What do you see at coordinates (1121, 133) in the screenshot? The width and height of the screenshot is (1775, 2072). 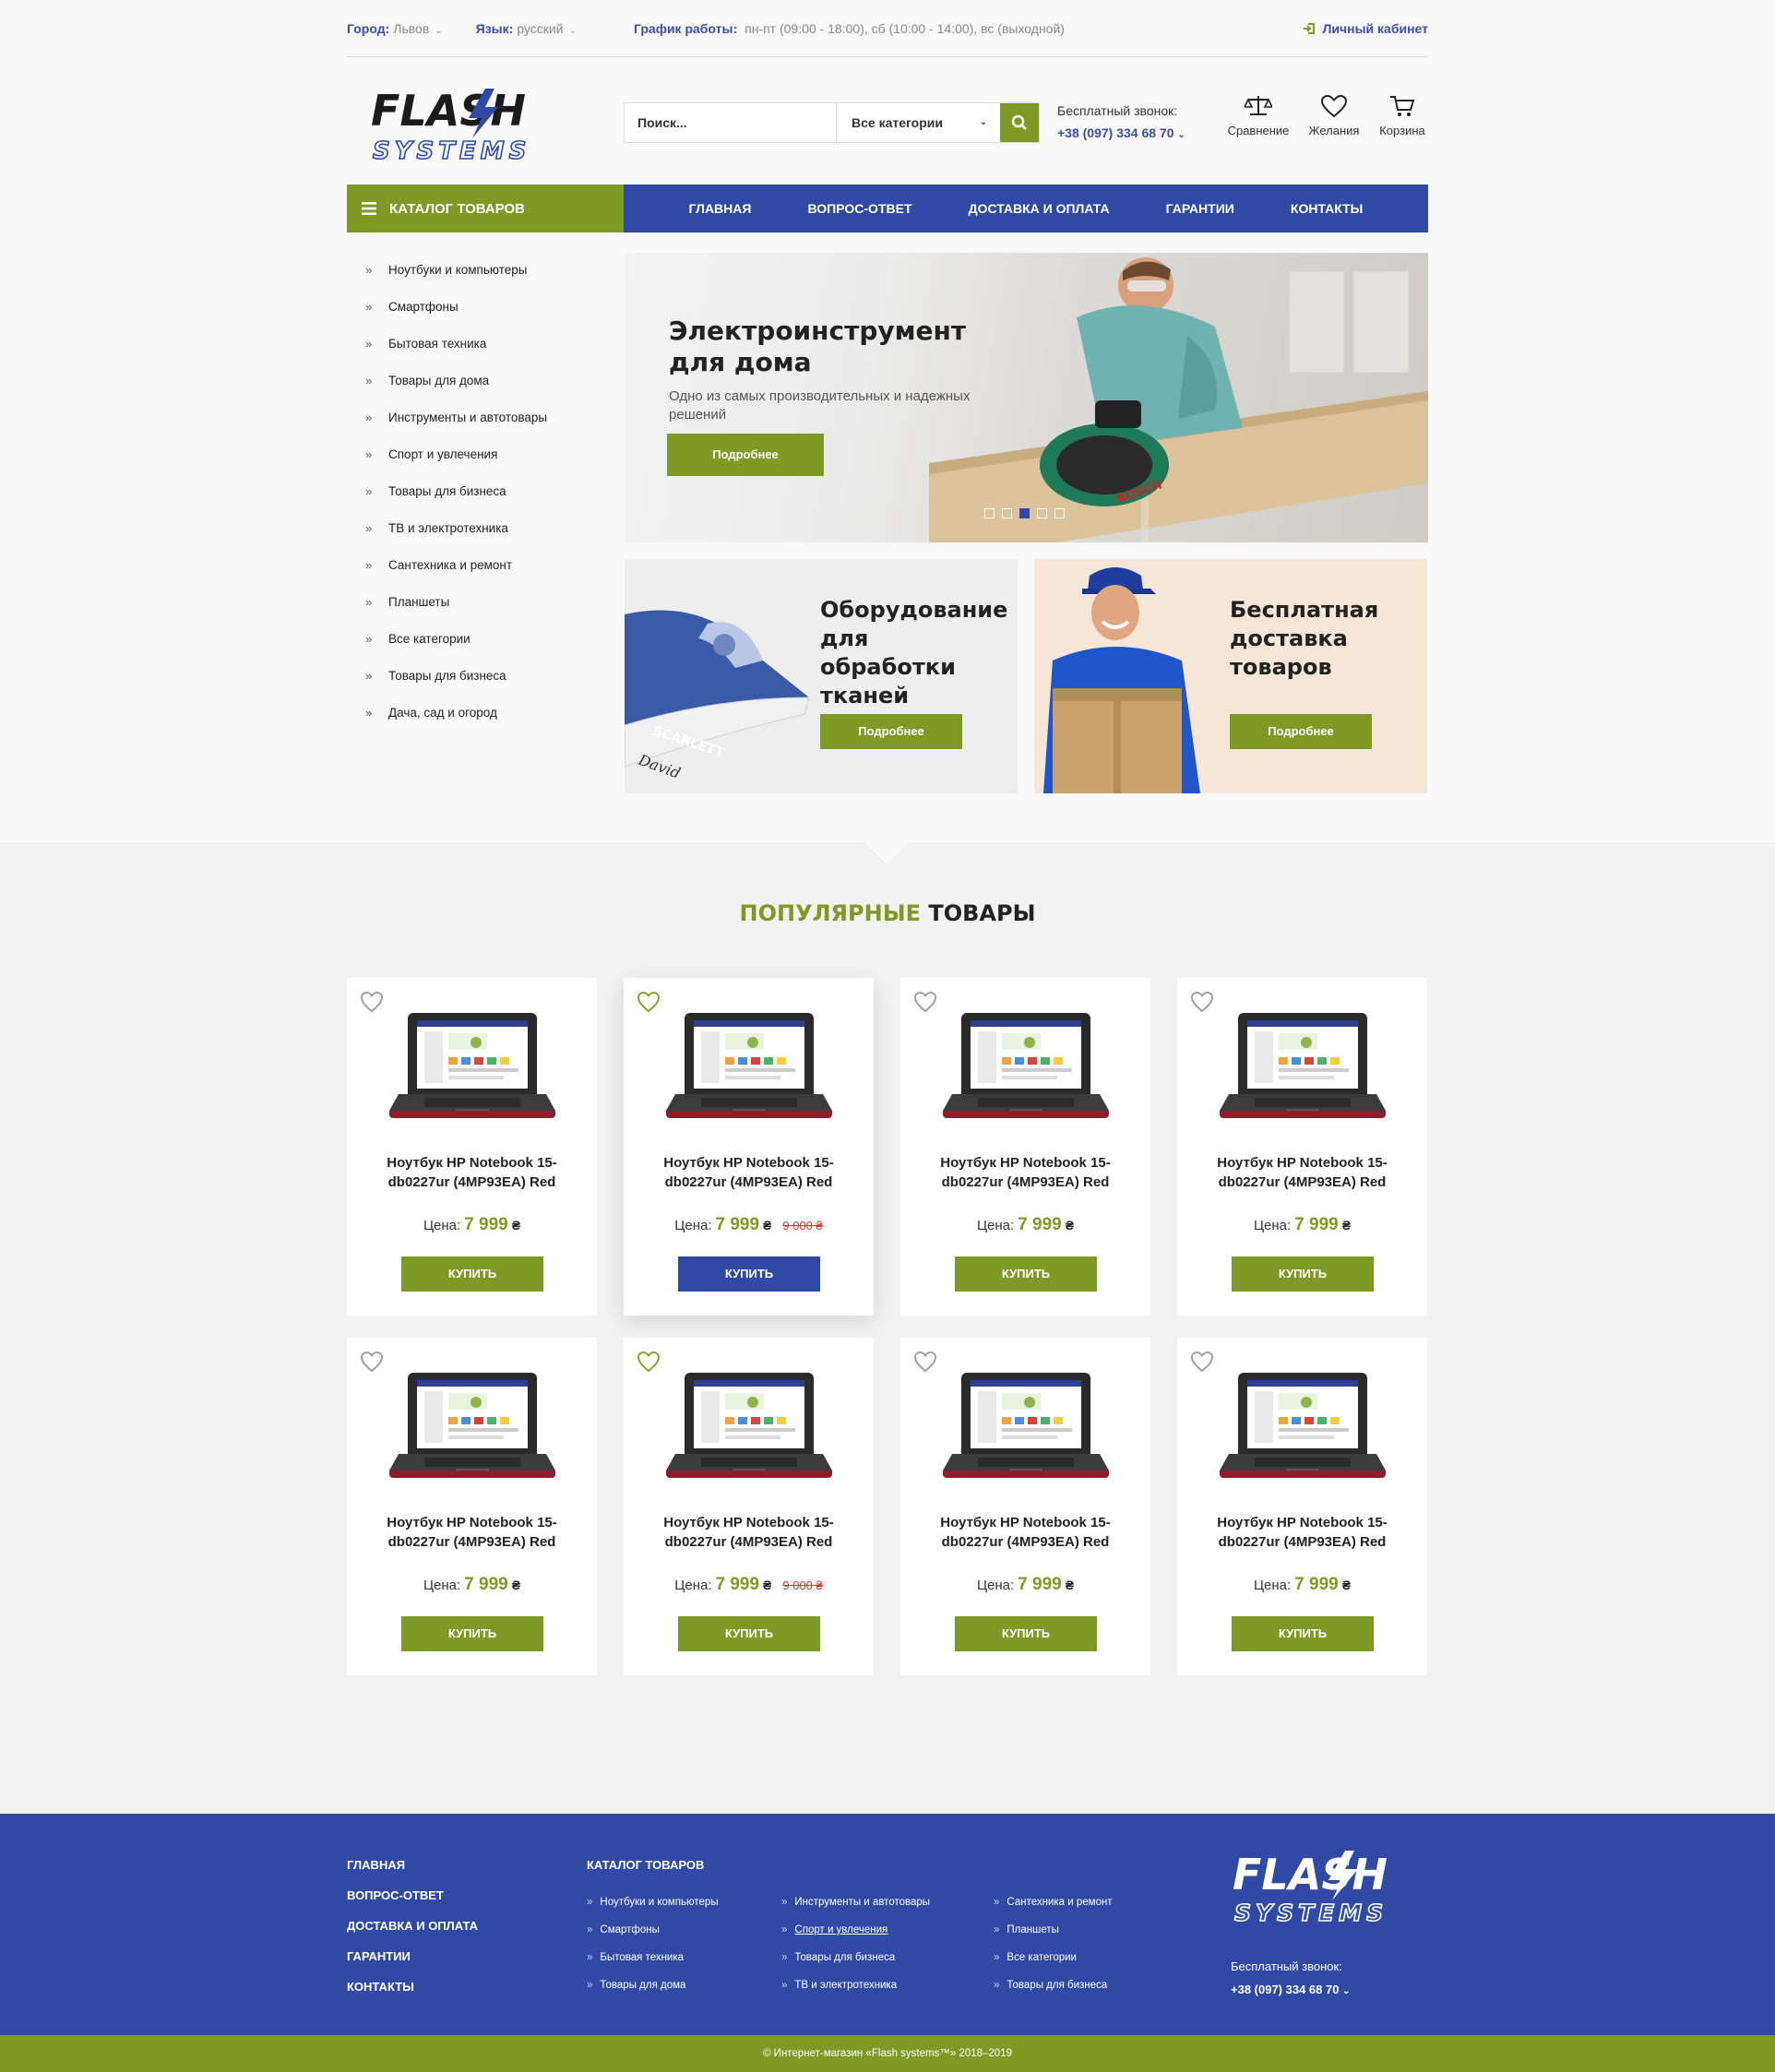 I see `phone-number-dropdown: +38 (097) 334 68 70 ⌄` at bounding box center [1121, 133].